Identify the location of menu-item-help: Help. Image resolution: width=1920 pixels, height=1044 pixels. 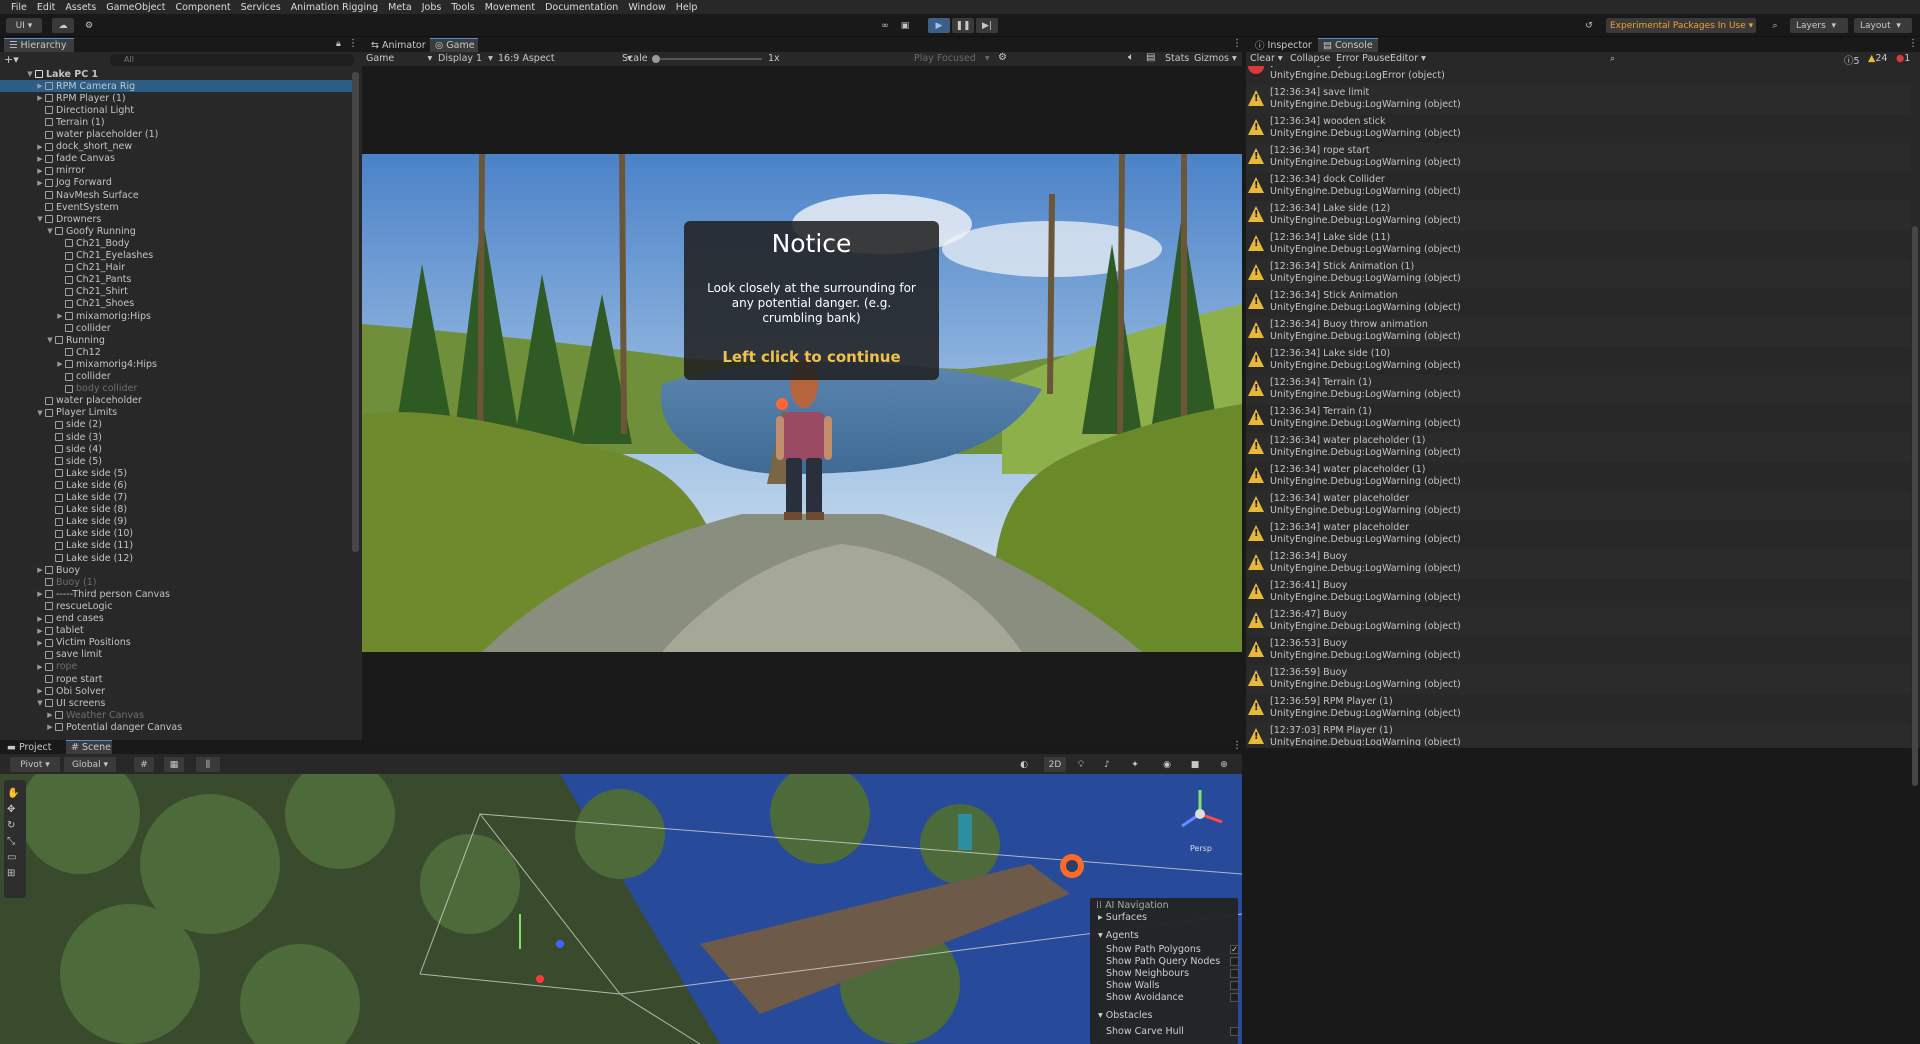
(687, 7).